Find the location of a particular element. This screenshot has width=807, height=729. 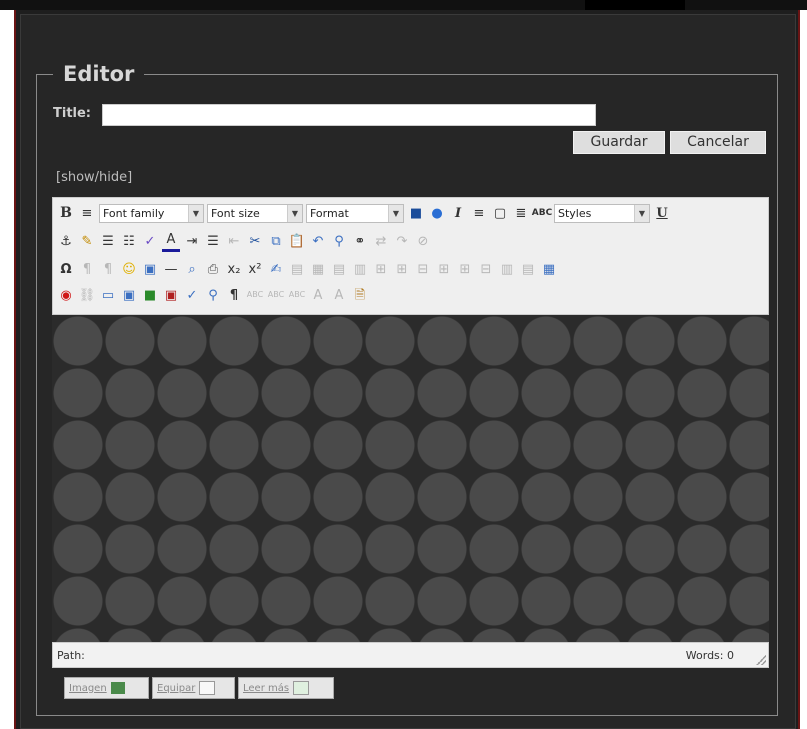

insert-row-before-icon: ⊞ is located at coordinates (381, 269).